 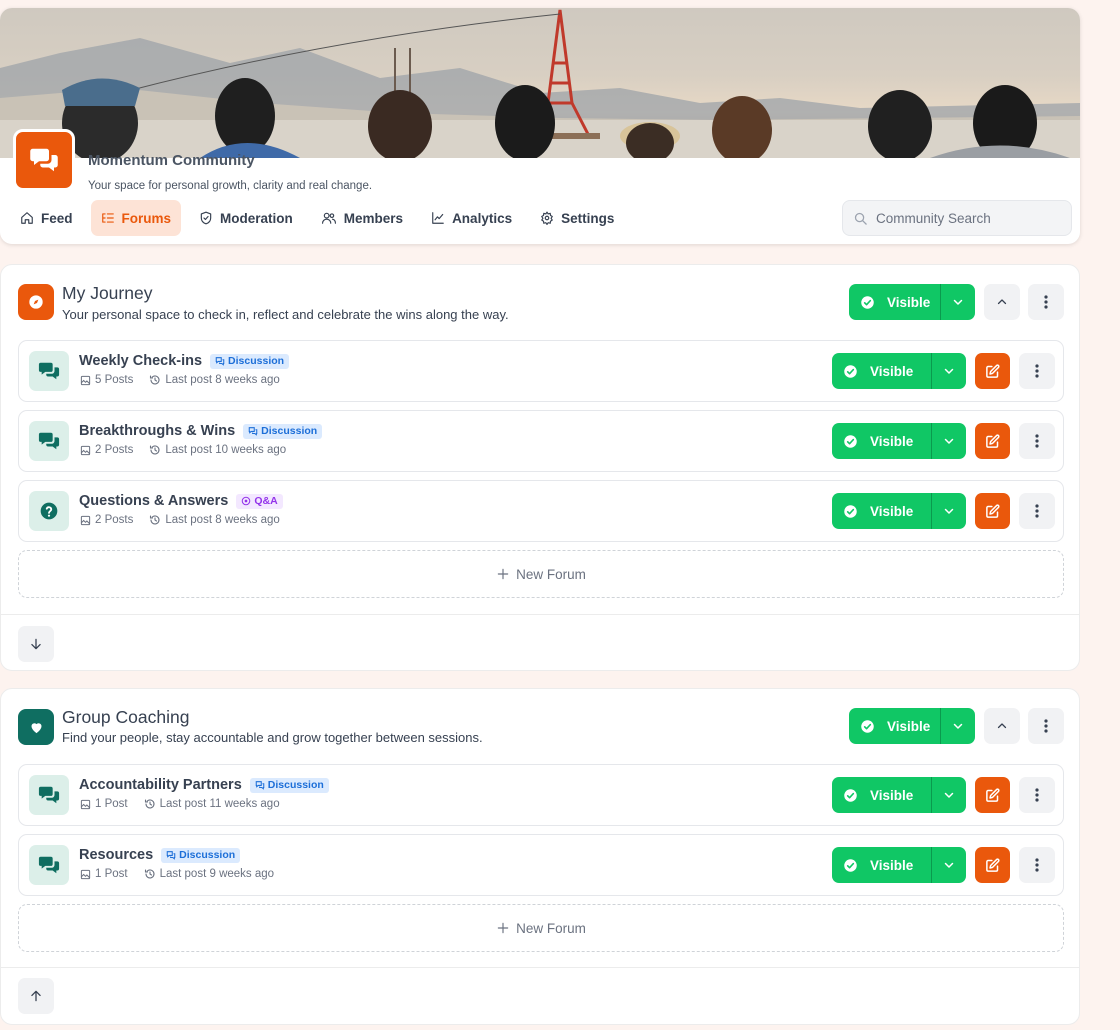 What do you see at coordinates (362, 218) in the screenshot?
I see `nav-members: Members` at bounding box center [362, 218].